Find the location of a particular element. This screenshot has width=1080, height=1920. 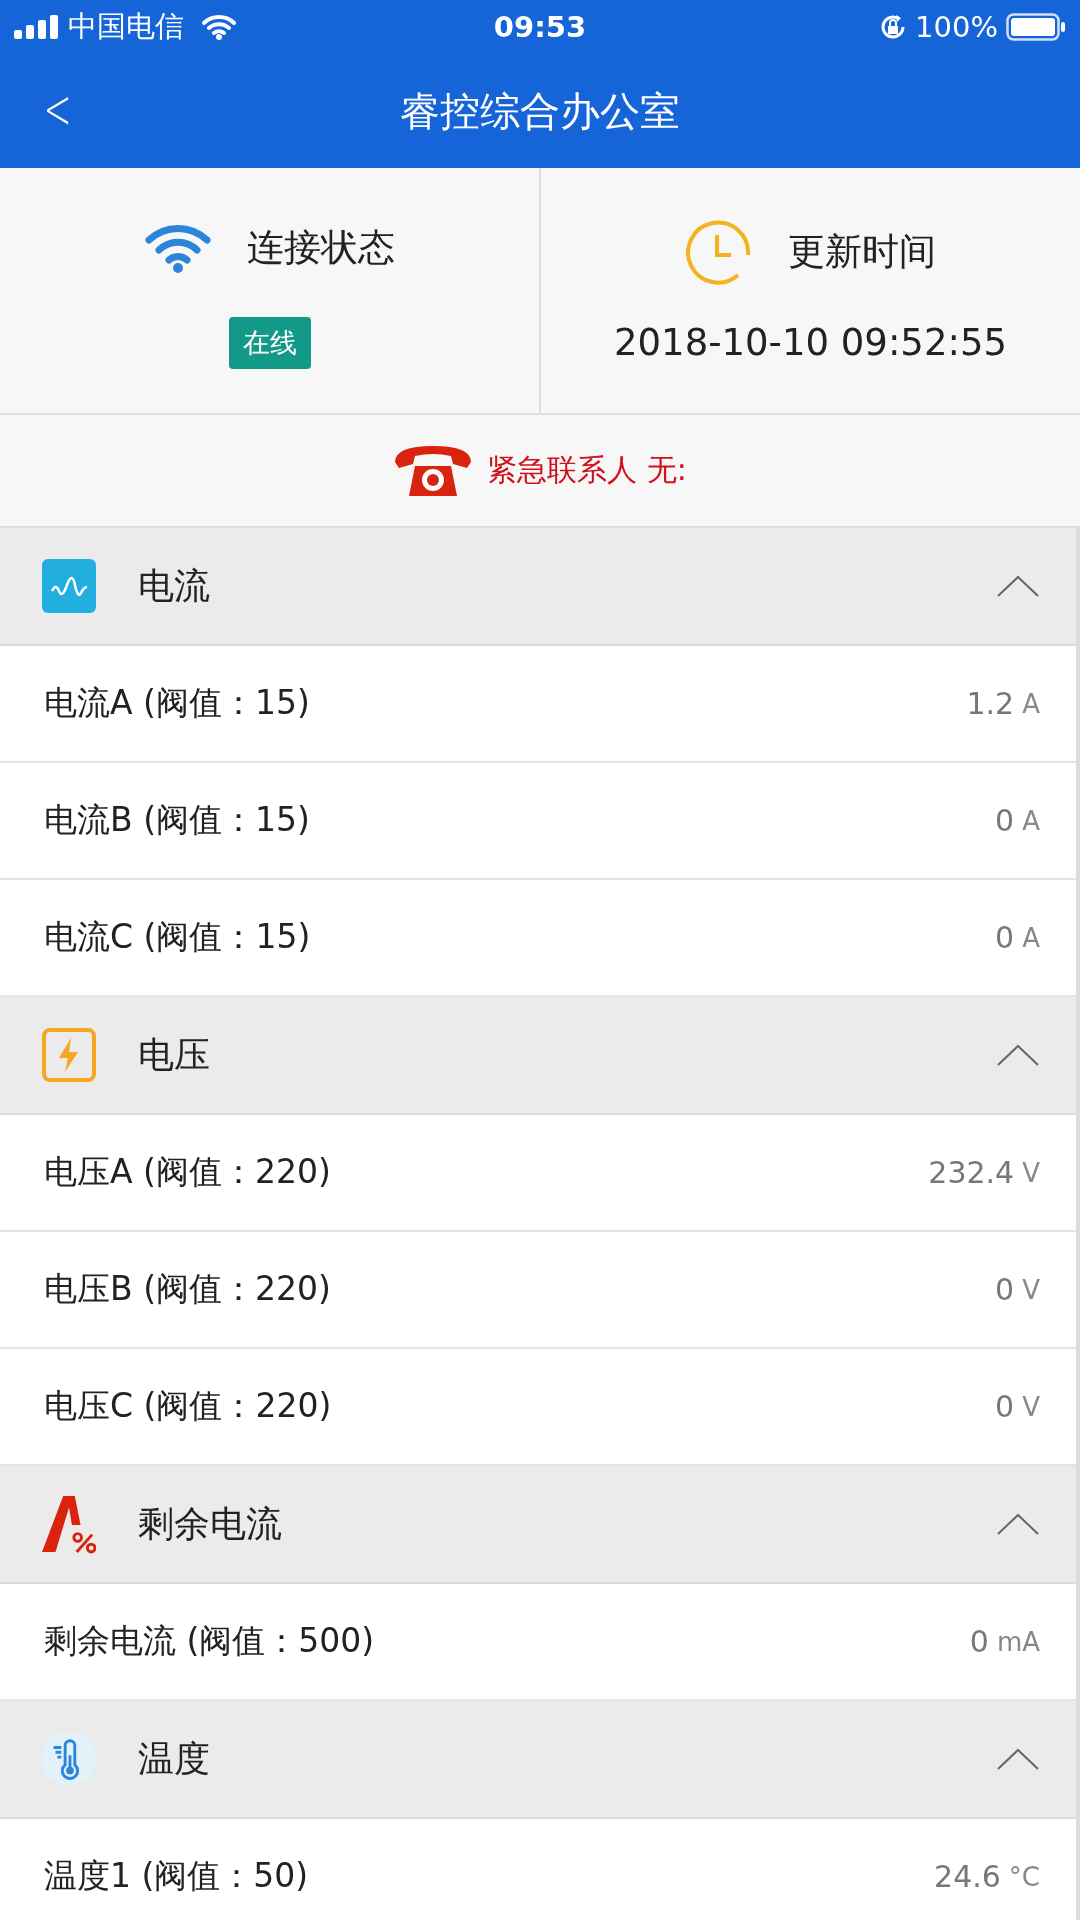

percent-a-icon is located at coordinates (69, 1524).